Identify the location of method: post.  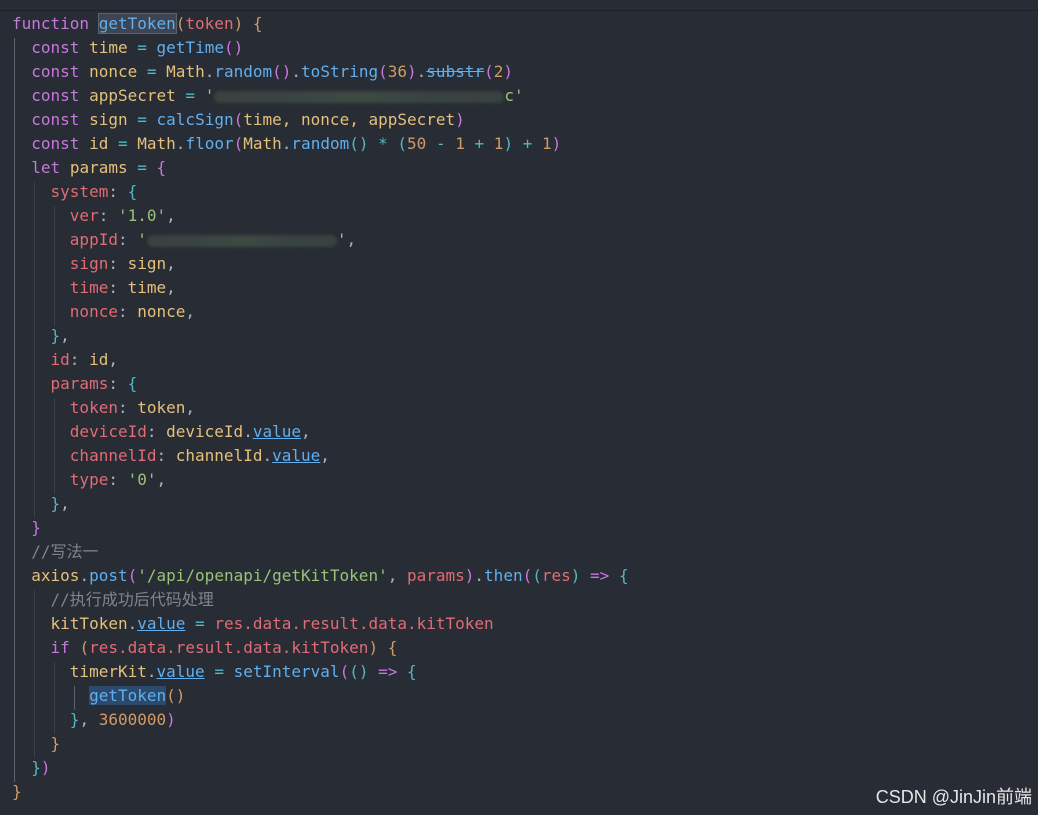
(108, 575).